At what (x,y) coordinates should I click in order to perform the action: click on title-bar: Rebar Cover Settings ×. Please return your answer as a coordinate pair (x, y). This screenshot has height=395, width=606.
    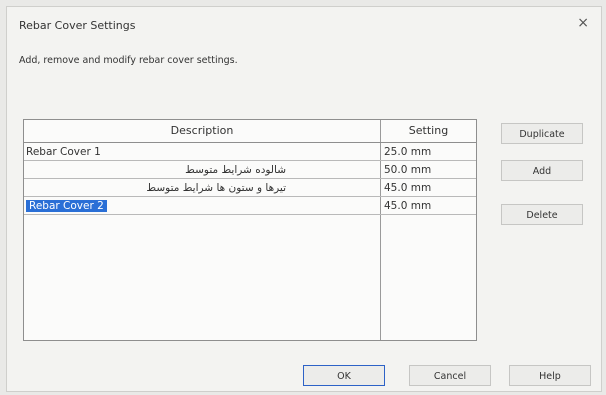
    Looking at the image, I should click on (304, 24).